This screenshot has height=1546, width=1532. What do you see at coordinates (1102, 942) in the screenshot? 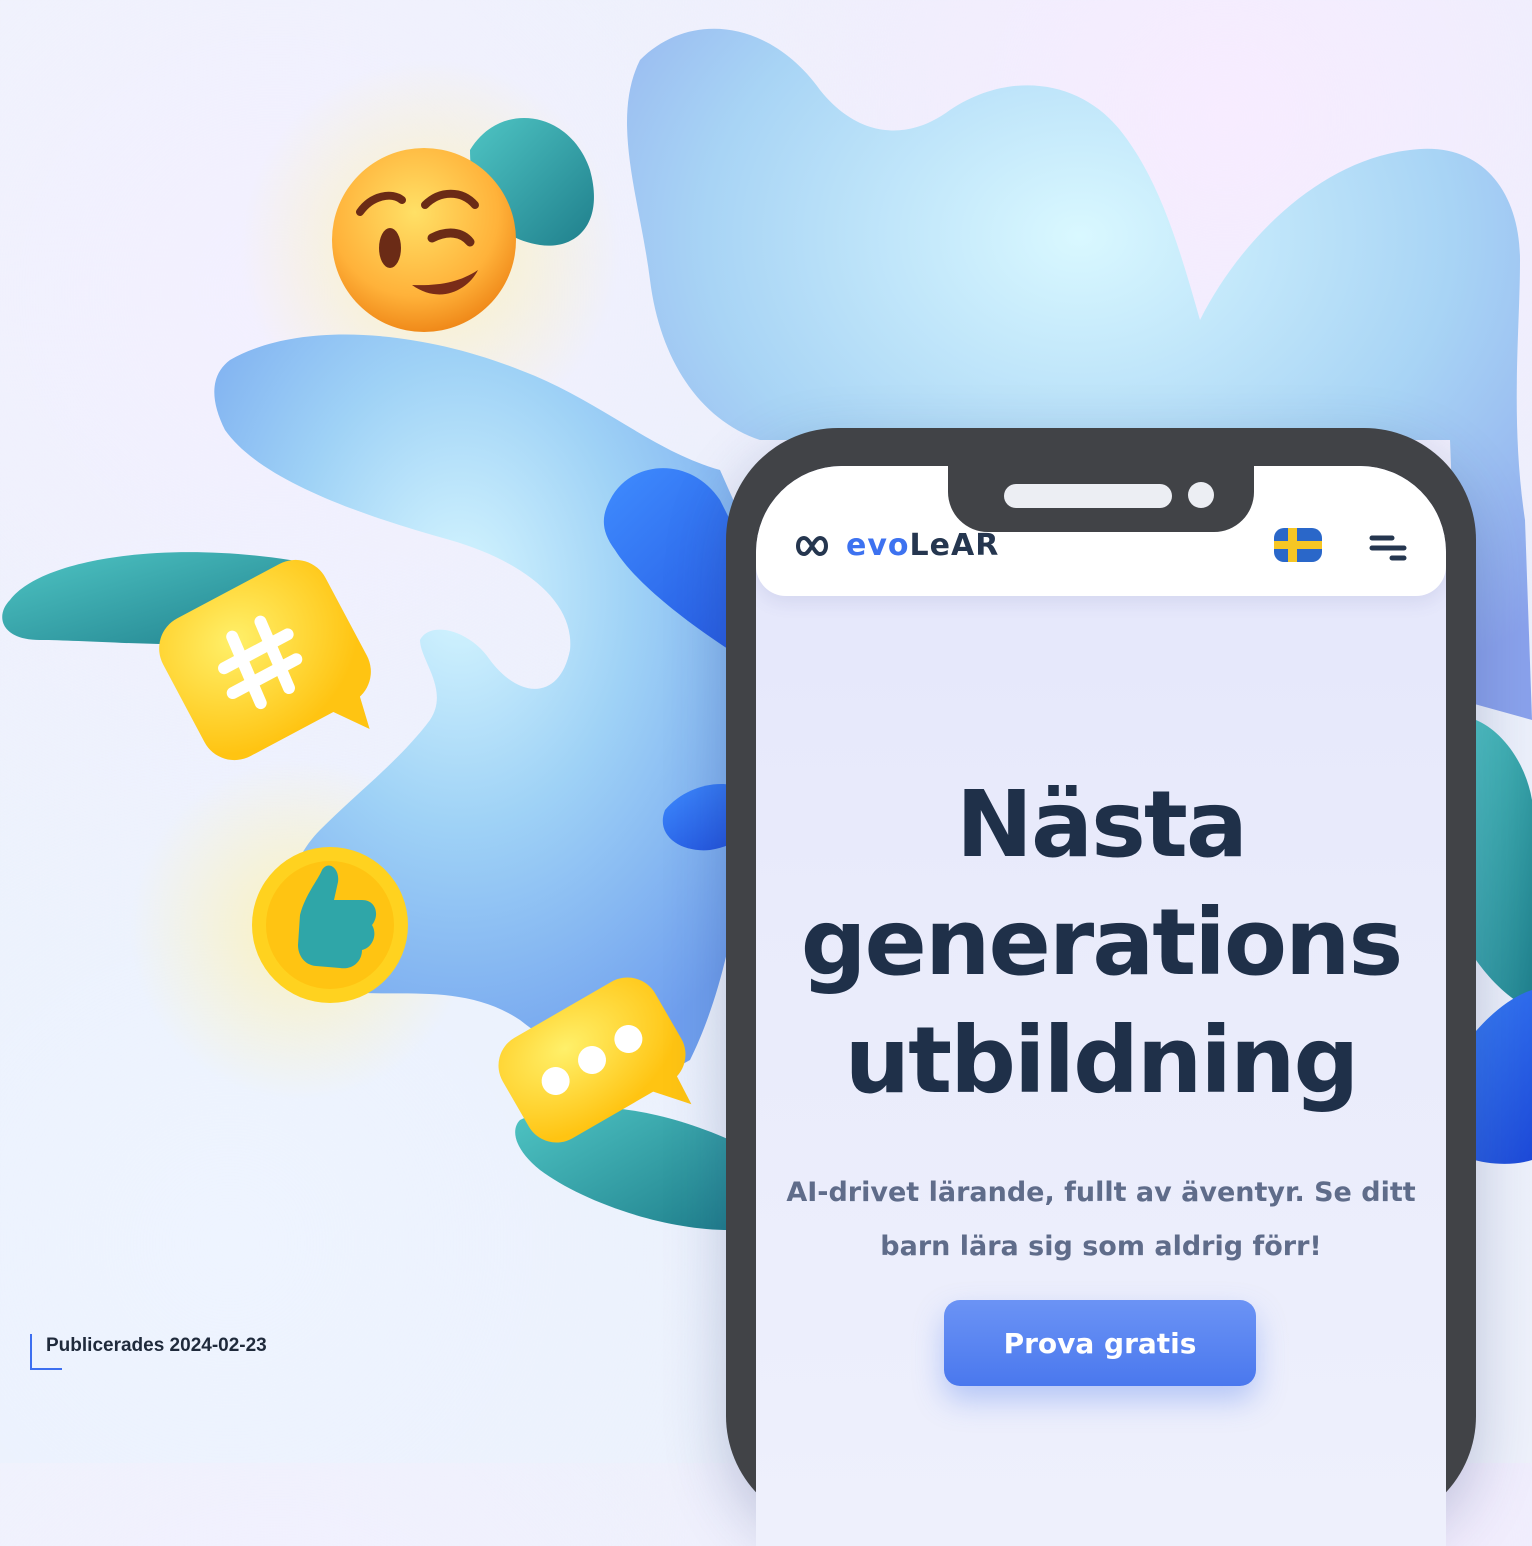
I see `hero-title: Nästa generations utbildning` at bounding box center [1102, 942].